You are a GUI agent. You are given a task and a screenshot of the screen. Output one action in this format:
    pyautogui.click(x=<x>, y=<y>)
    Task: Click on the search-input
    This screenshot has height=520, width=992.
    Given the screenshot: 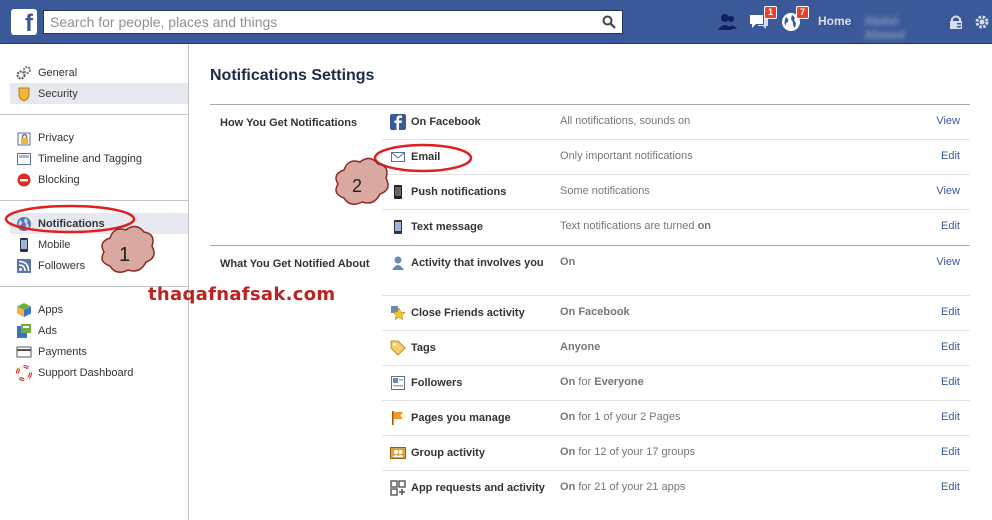 What is the action you would take?
    pyautogui.click(x=320, y=22)
    